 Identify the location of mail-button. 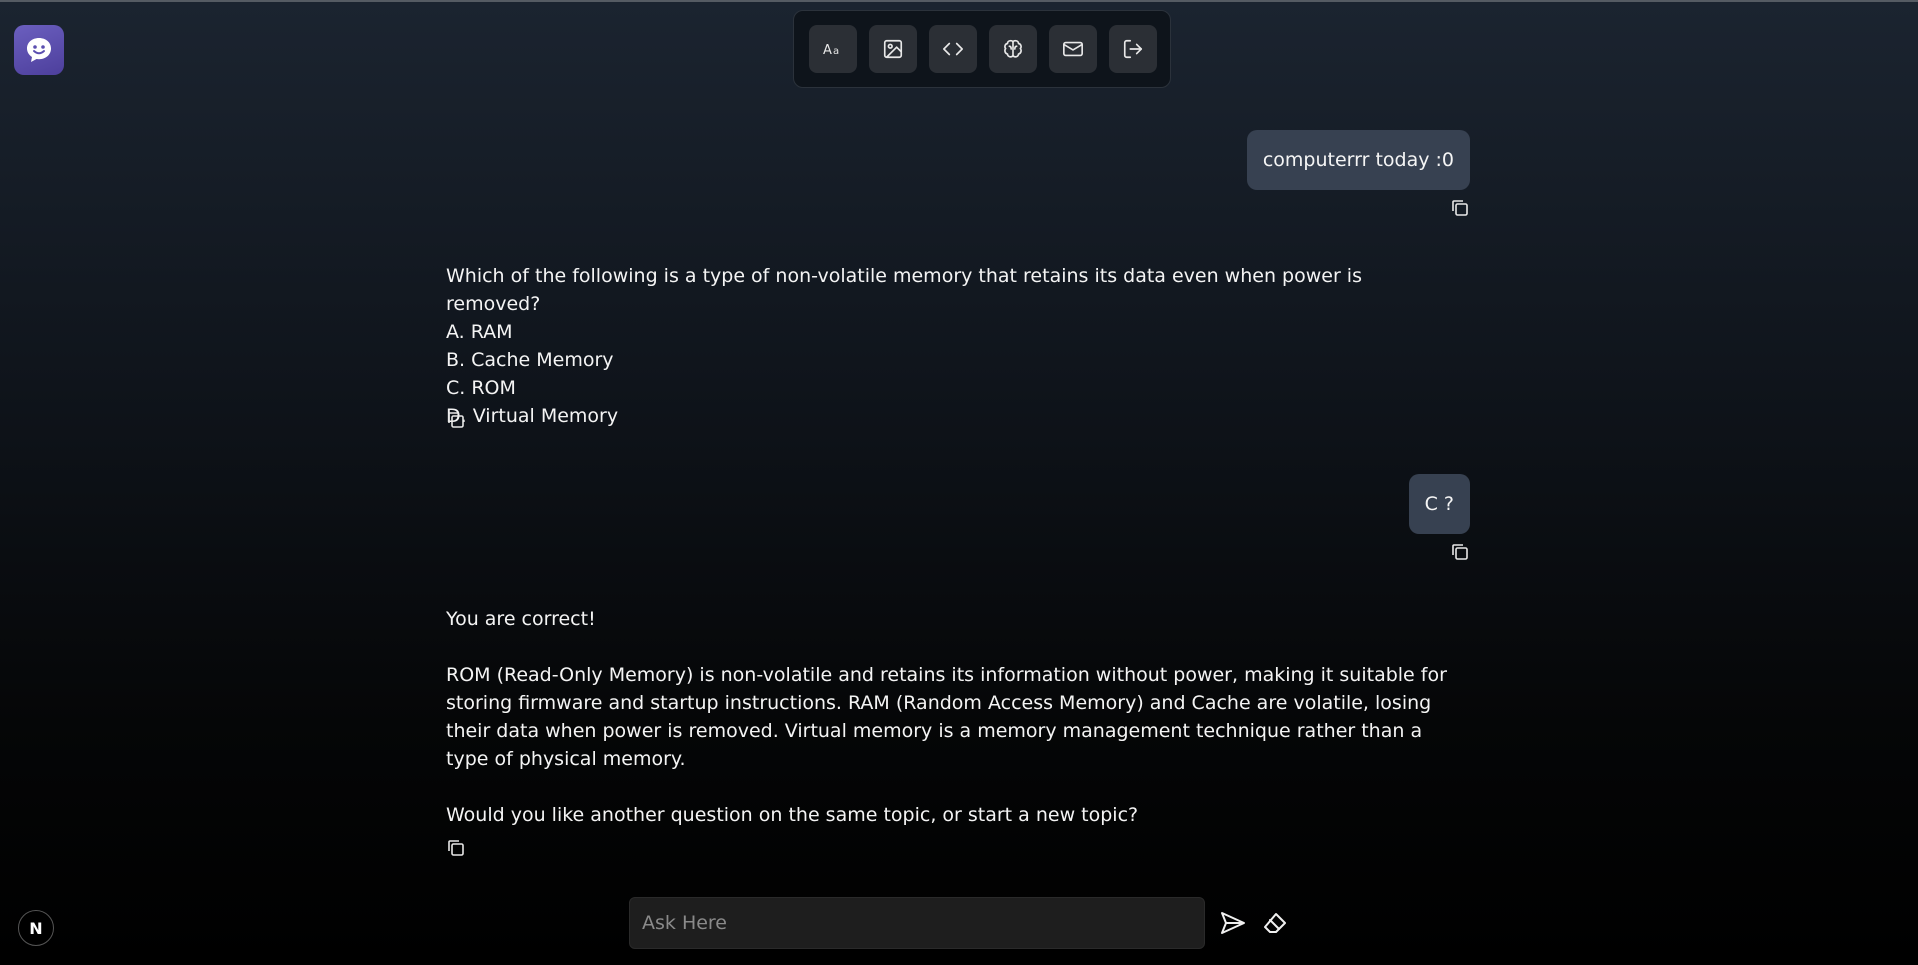
(1073, 49).